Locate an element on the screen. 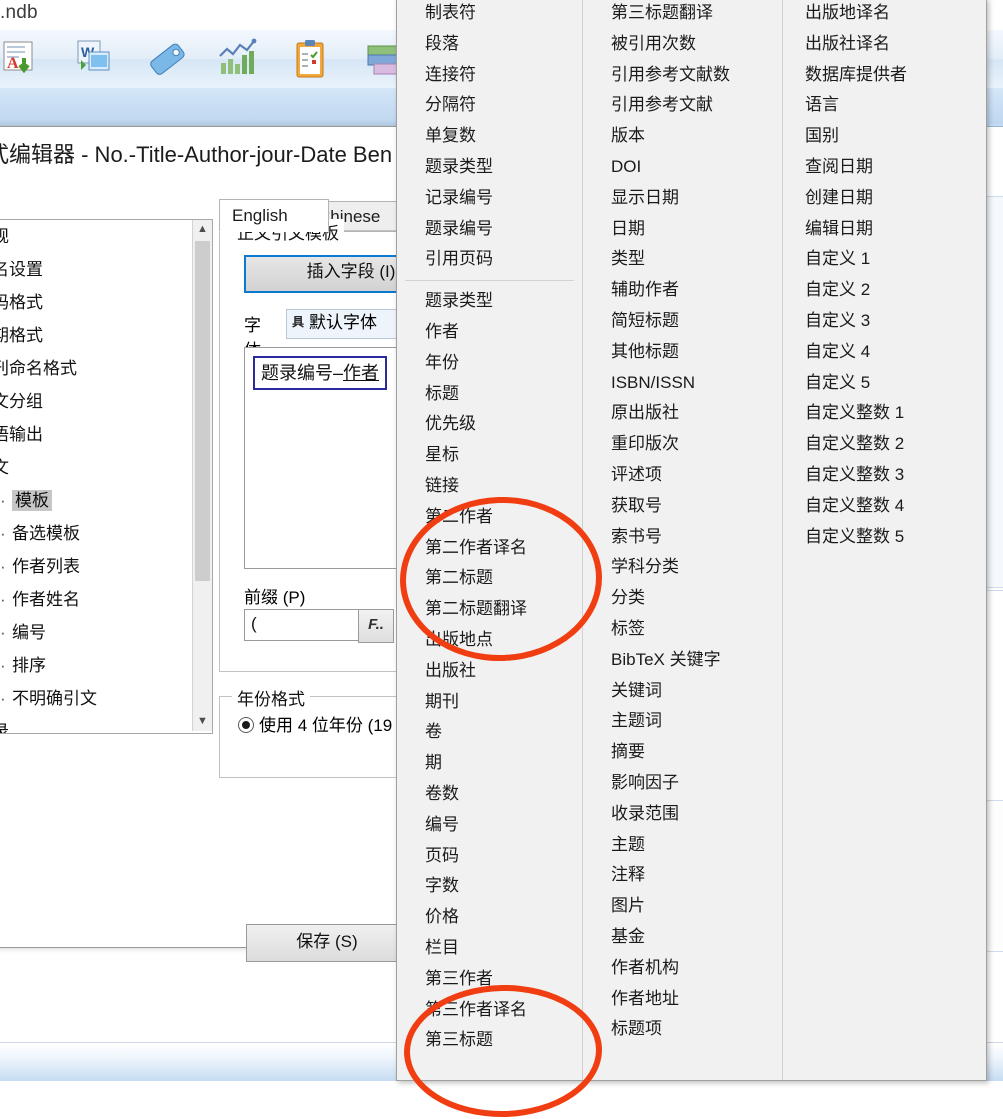  field-menu-item: DOI is located at coordinates (682, 167).